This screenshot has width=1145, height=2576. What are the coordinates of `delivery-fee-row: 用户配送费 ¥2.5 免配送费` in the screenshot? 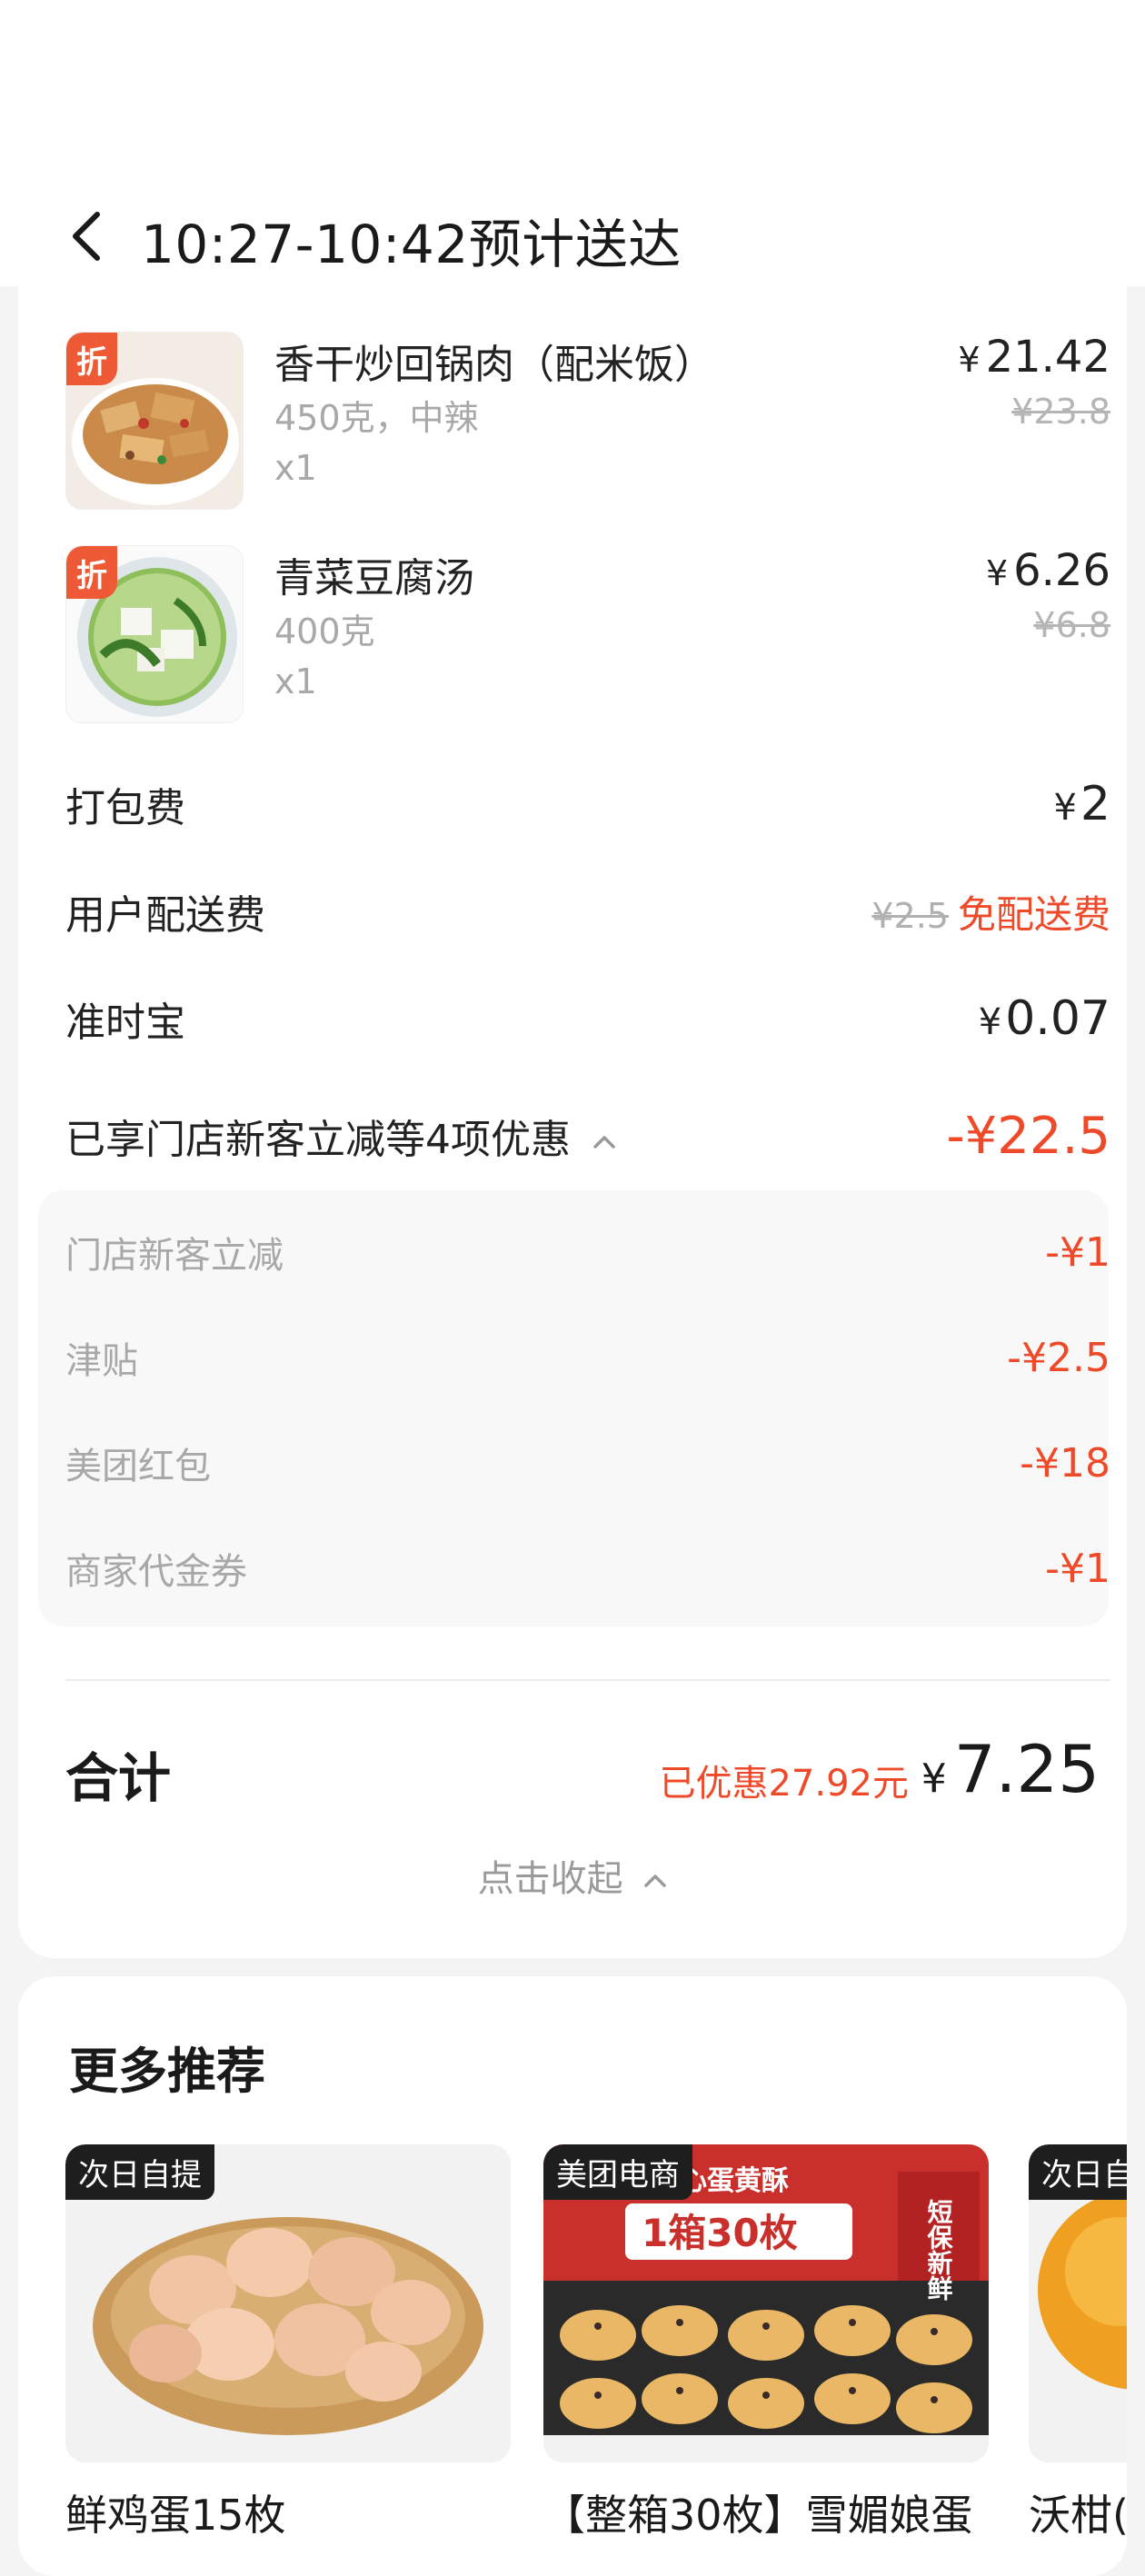 It's located at (587, 911).